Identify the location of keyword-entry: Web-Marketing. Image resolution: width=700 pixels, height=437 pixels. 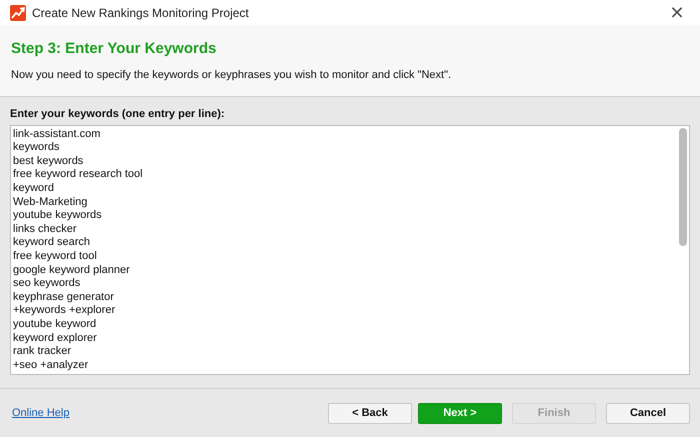
(50, 202).